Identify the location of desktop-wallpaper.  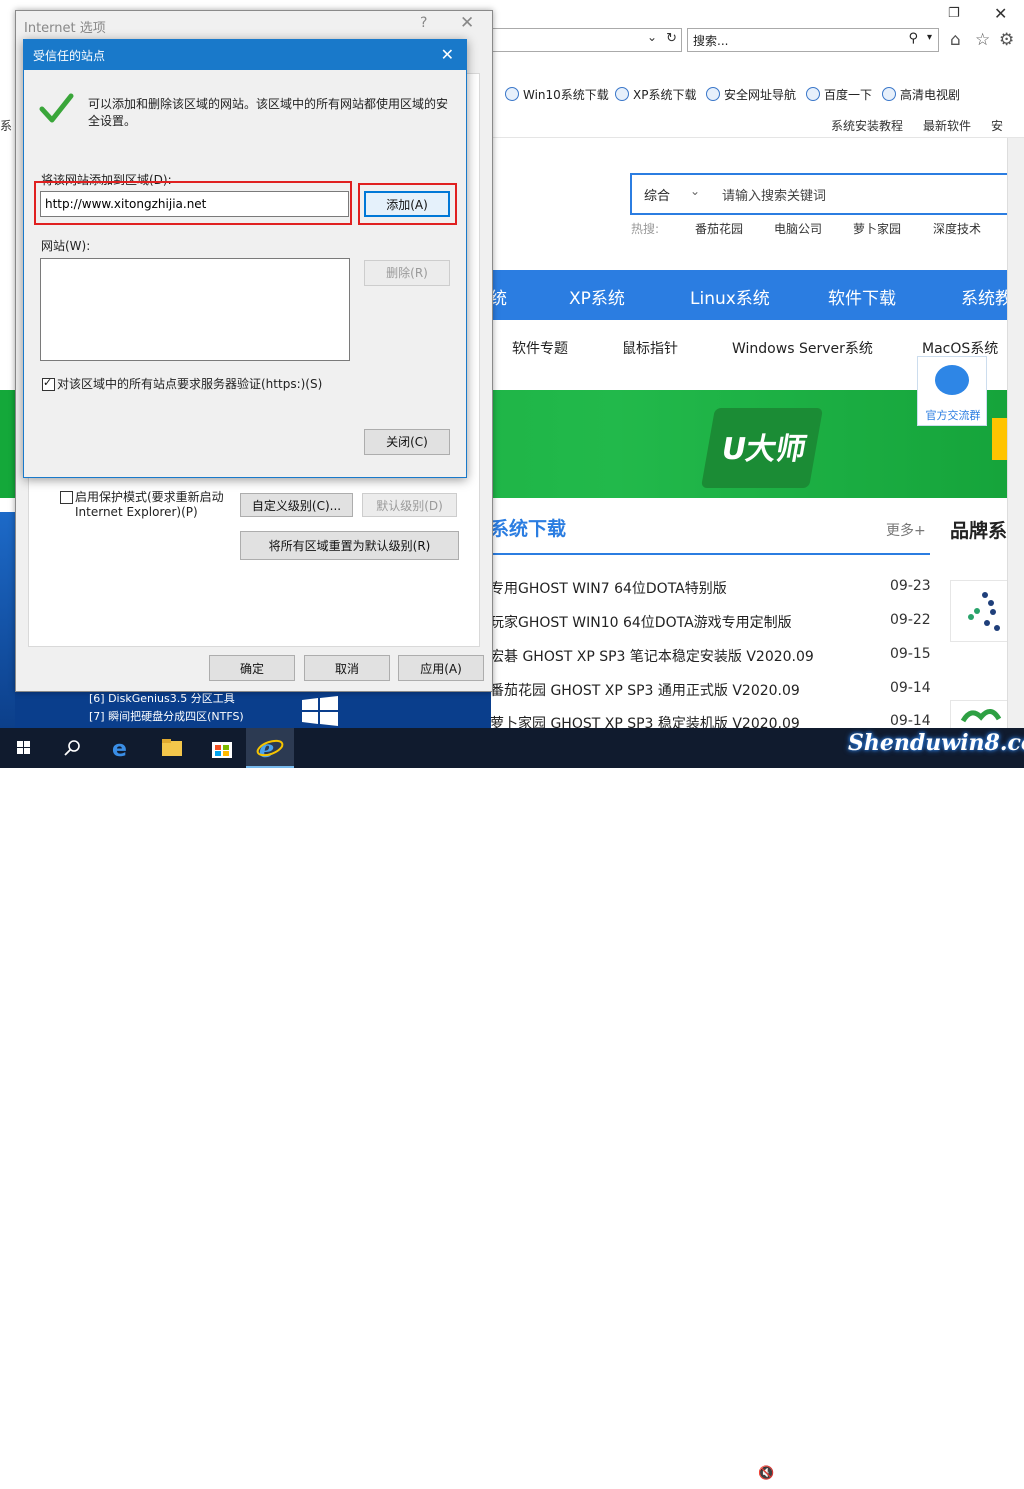
(7, 620).